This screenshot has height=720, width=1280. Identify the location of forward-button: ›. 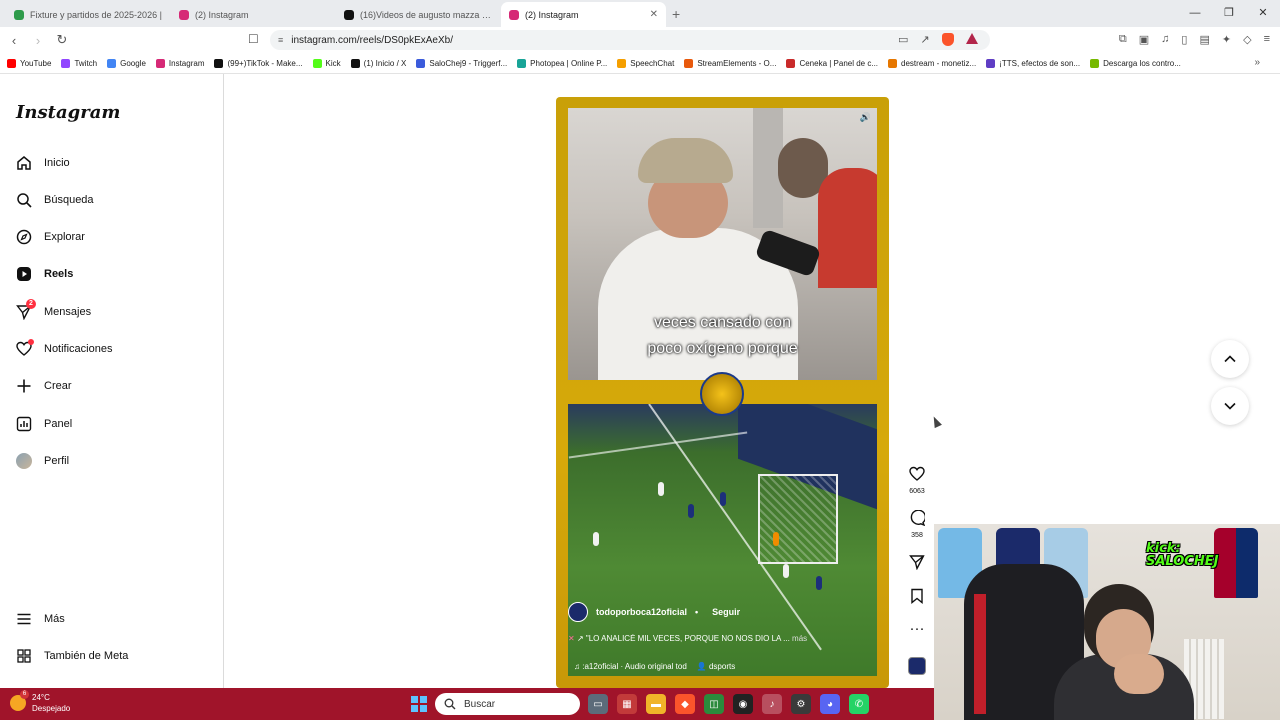
(38, 40).